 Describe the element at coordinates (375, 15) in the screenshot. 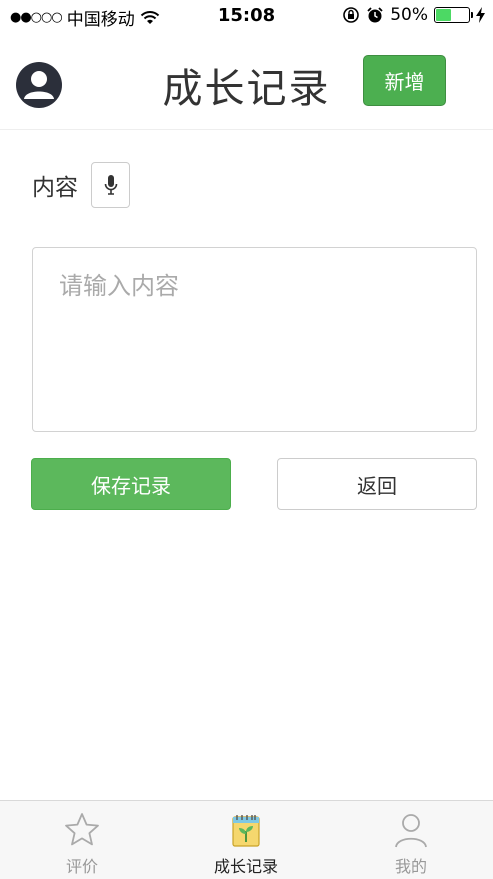

I see `alarm-icon` at that location.